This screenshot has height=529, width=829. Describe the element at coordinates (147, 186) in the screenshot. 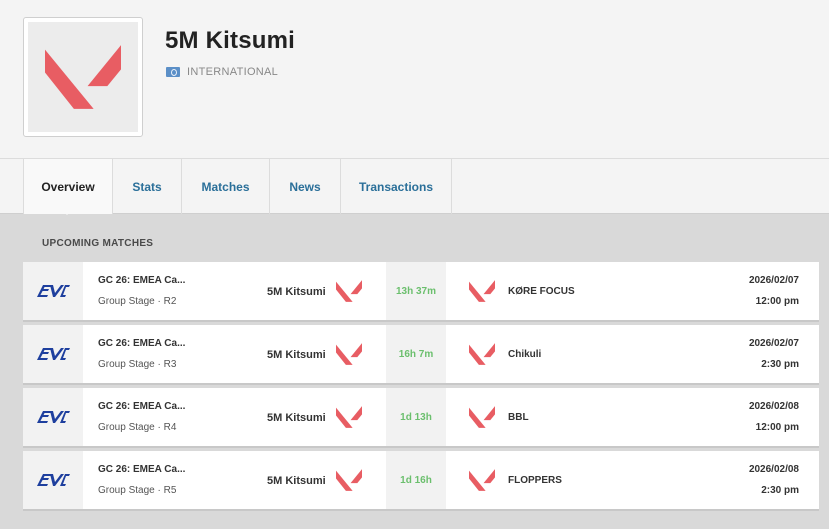

I see `tab-stats: Stats` at that location.